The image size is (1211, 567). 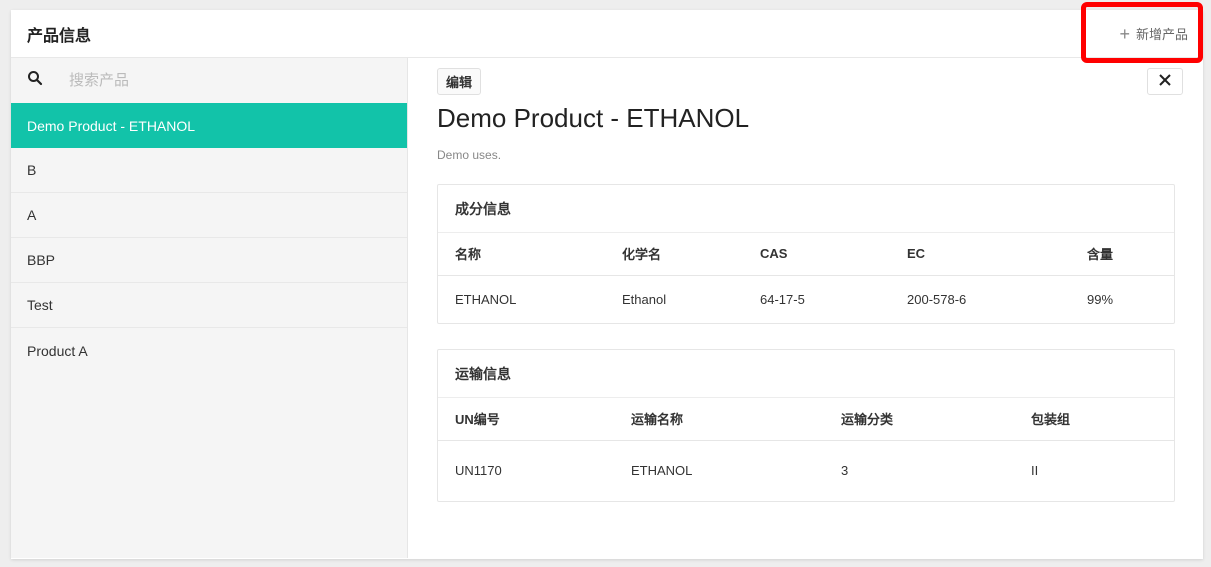 I want to click on table-cell: 200-578-6, so click(x=937, y=299).